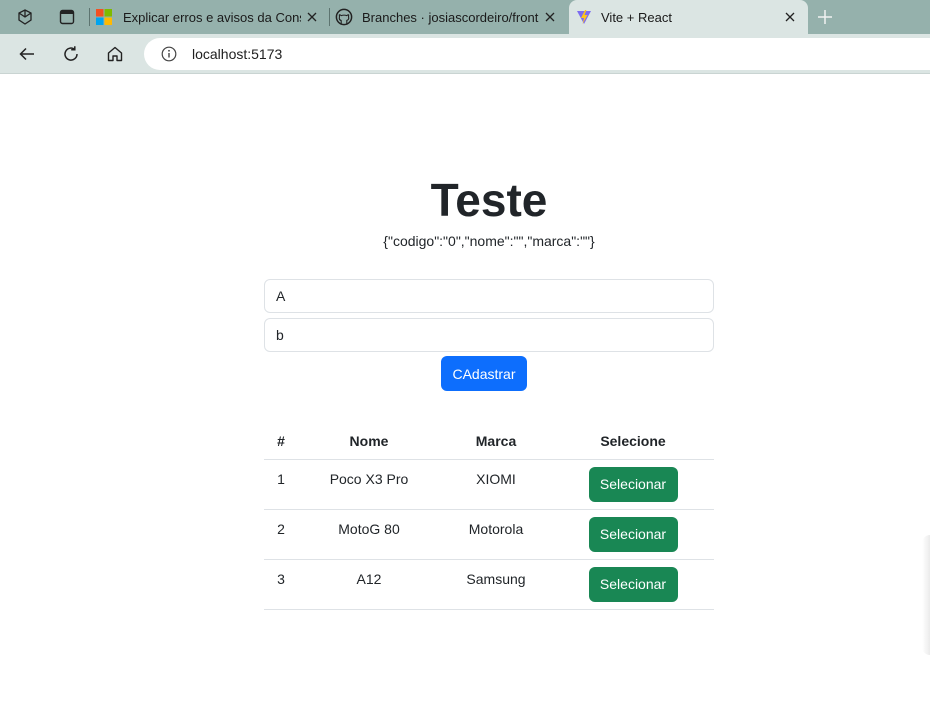 This screenshot has height=710, width=930. What do you see at coordinates (169, 54) in the screenshot?
I see `site-info-icon` at bounding box center [169, 54].